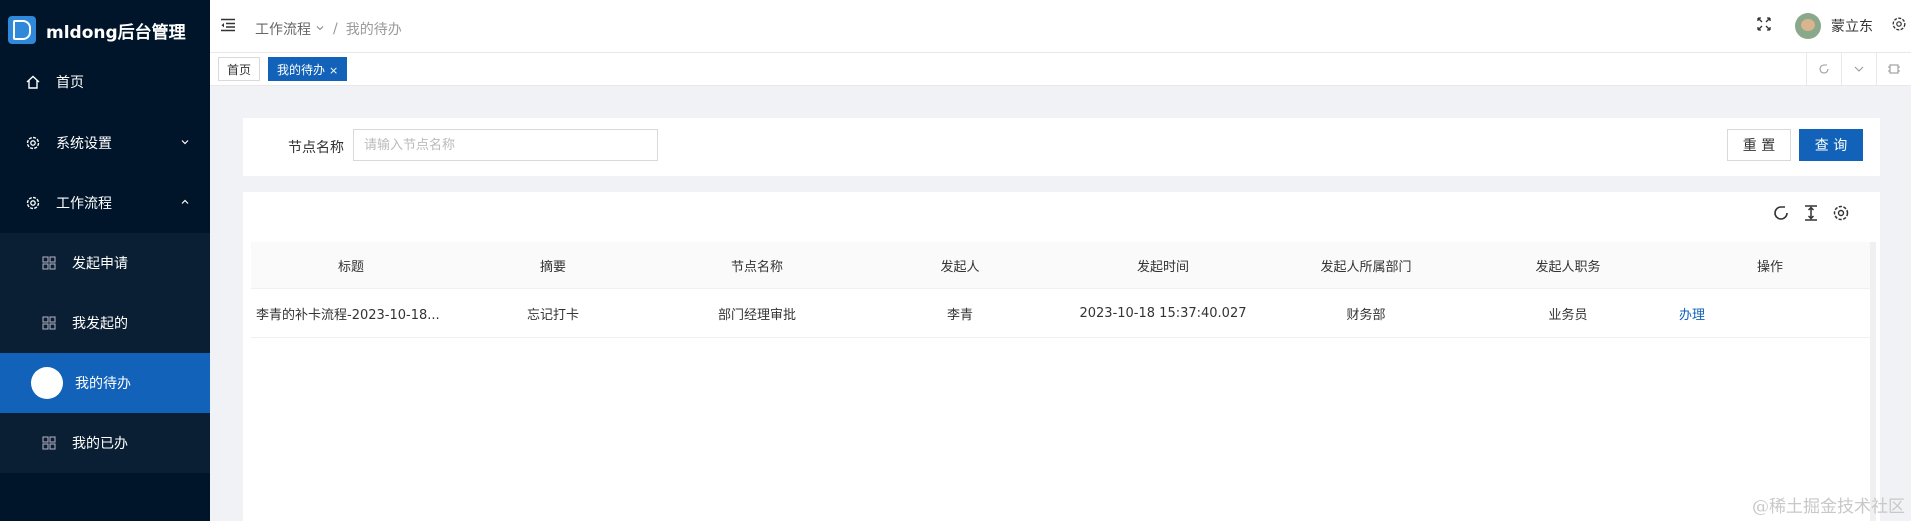  What do you see at coordinates (1163, 265) in the screenshot?
I see `column-header: 发起时间` at bounding box center [1163, 265].